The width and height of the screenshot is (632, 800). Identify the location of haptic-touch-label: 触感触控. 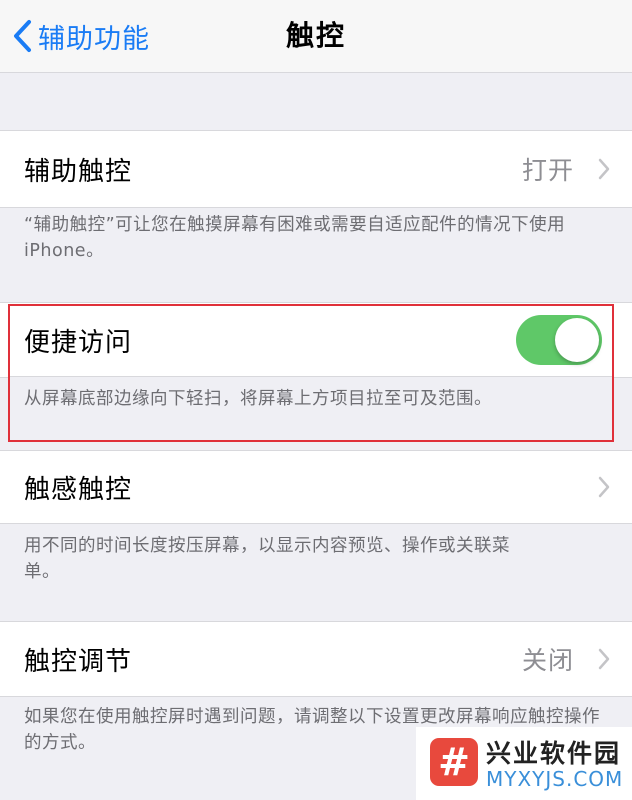
(78, 489).